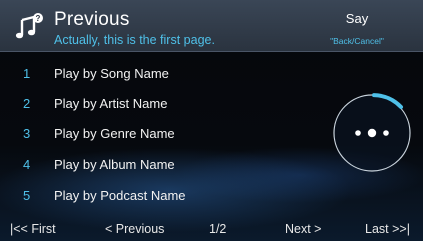 The width and height of the screenshot is (423, 241). I want to click on say-label: Say, so click(357, 18).